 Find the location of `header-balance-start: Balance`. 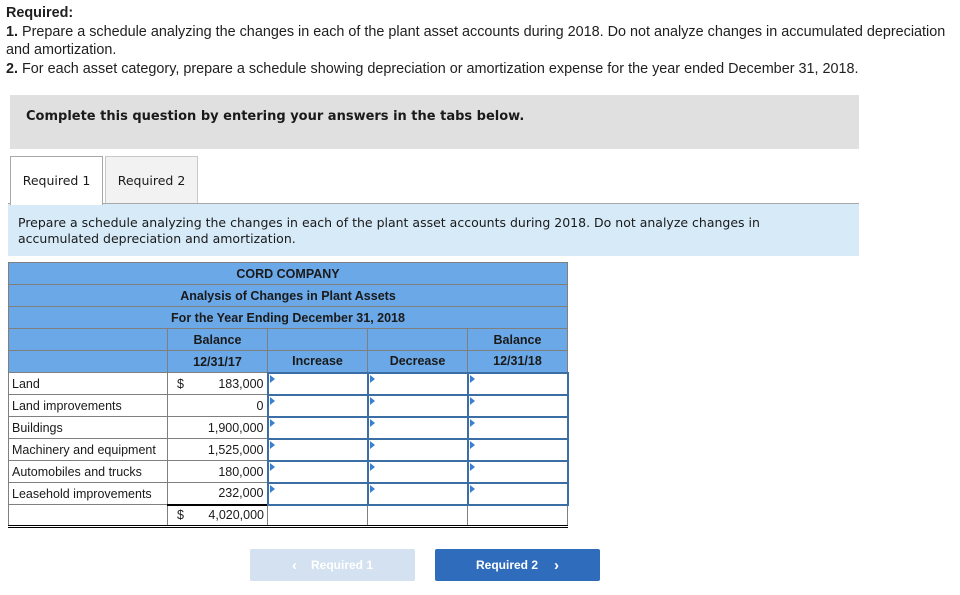

header-balance-start: Balance is located at coordinates (217, 339).